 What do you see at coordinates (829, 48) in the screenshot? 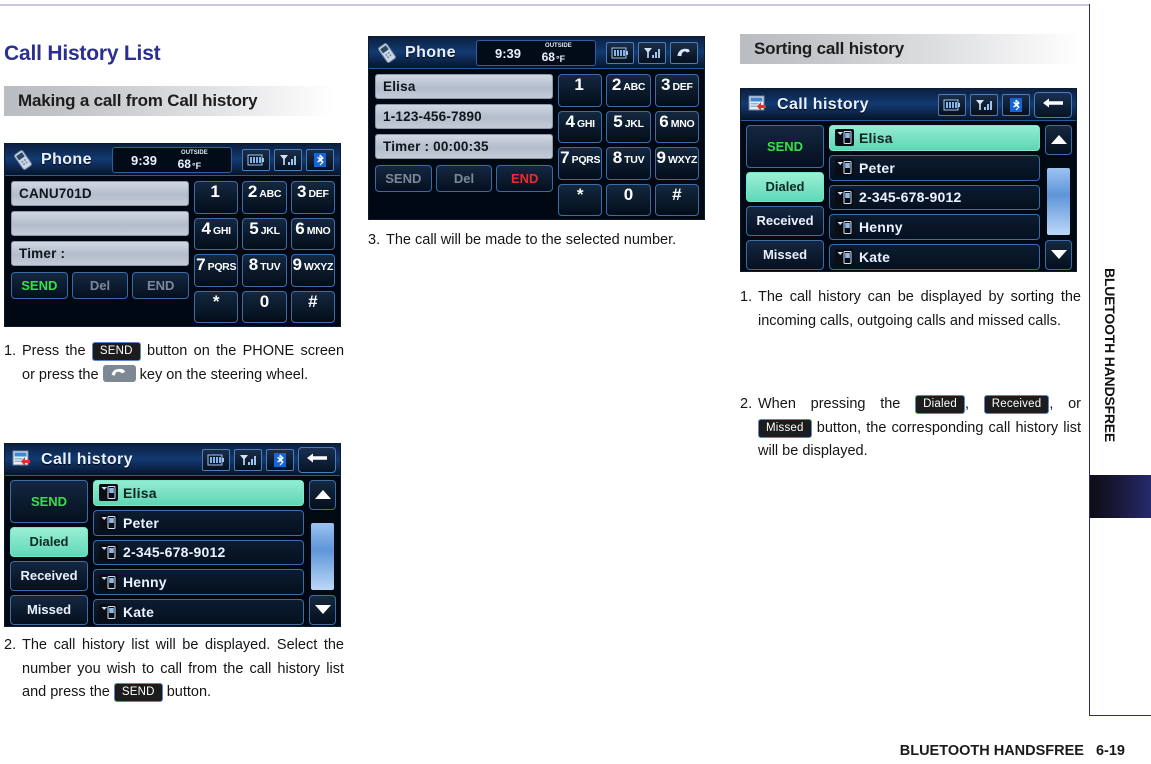
I see `section-header-sorting-label: Sorting call history` at bounding box center [829, 48].